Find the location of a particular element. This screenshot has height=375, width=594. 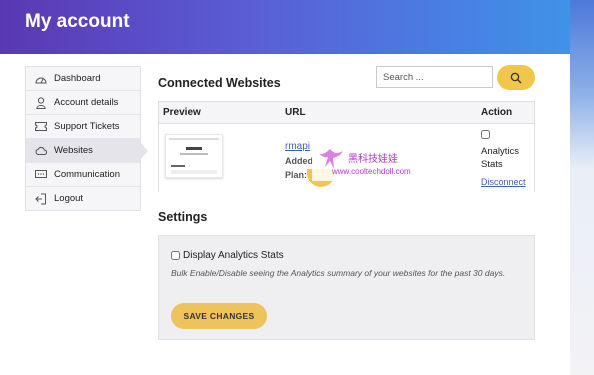

display-analytics-checkbox is located at coordinates (175, 255).